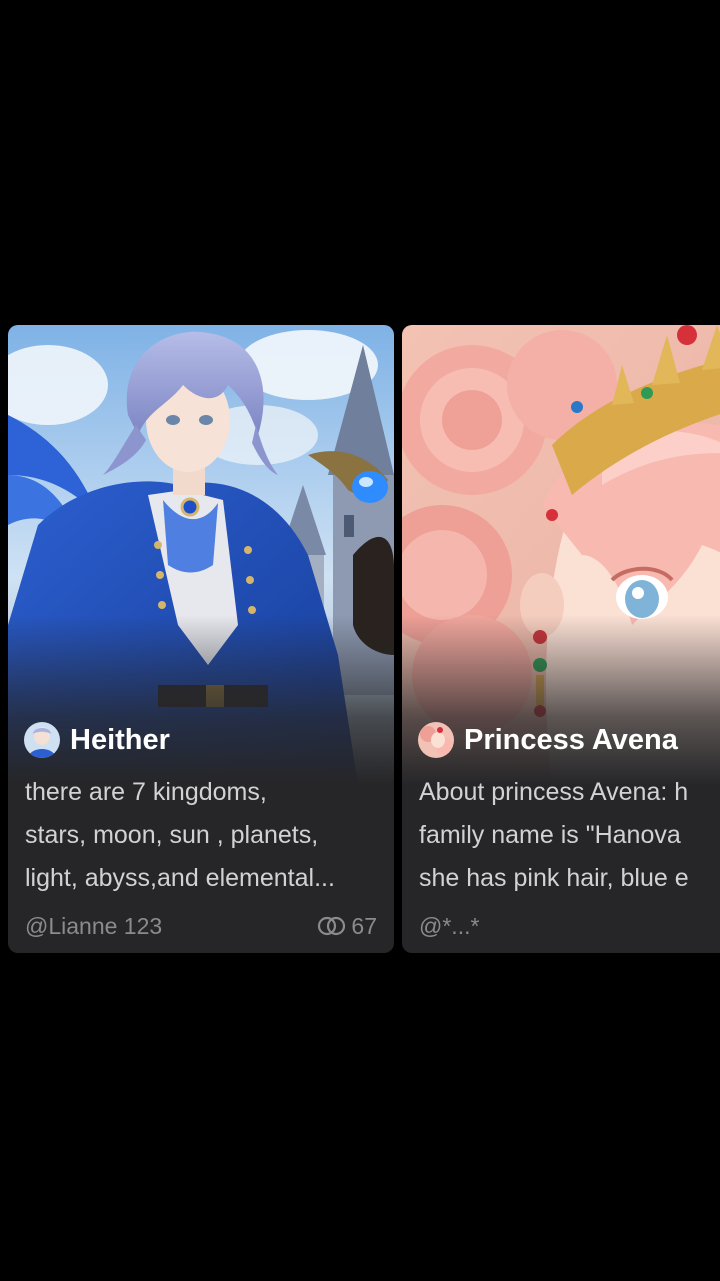 The height and width of the screenshot is (1281, 720). What do you see at coordinates (120, 739) in the screenshot?
I see `character-name: Heither` at bounding box center [120, 739].